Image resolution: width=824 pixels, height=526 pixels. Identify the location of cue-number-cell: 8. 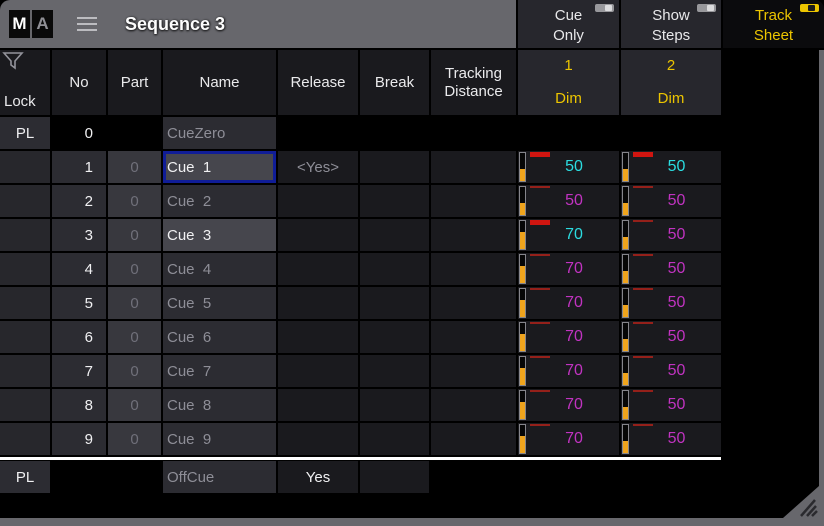
(79, 405).